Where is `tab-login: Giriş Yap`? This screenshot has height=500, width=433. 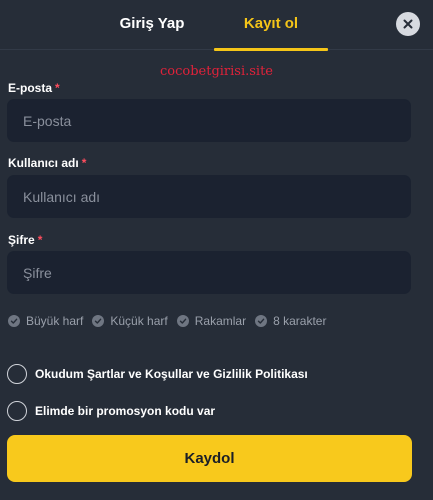 tab-login: Giriş Yap is located at coordinates (152, 25).